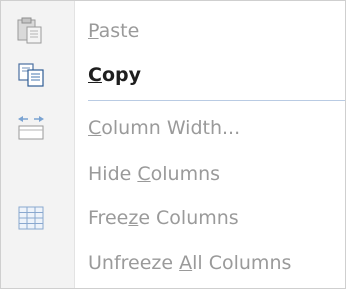  What do you see at coordinates (114, 75) in the screenshot?
I see `menu-item-label: Copy` at bounding box center [114, 75].